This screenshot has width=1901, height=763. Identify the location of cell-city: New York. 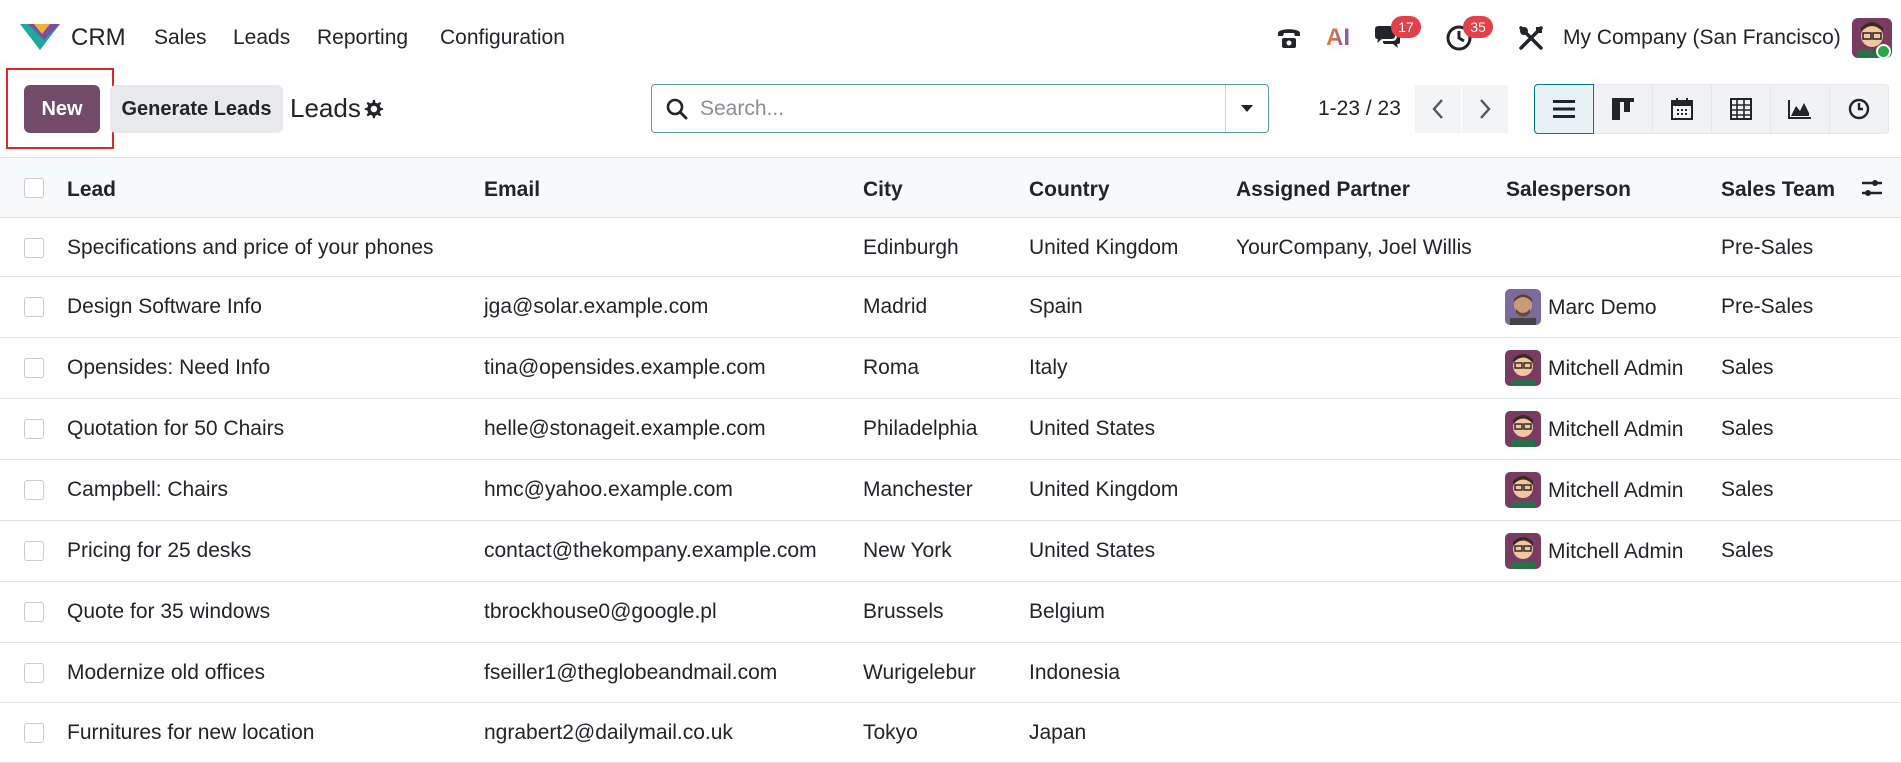
(907, 550).